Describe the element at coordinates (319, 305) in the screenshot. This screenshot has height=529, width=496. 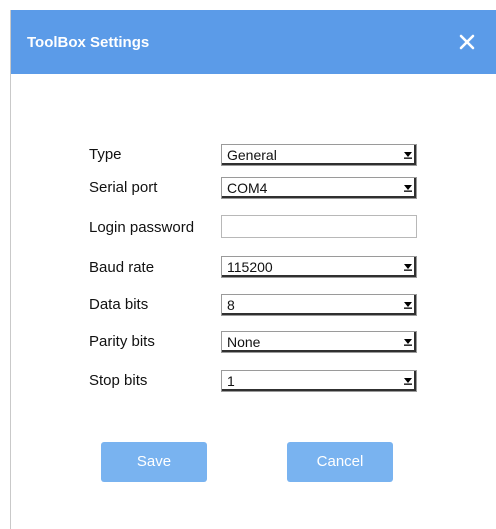
I see `data-bits-select: 8` at that location.